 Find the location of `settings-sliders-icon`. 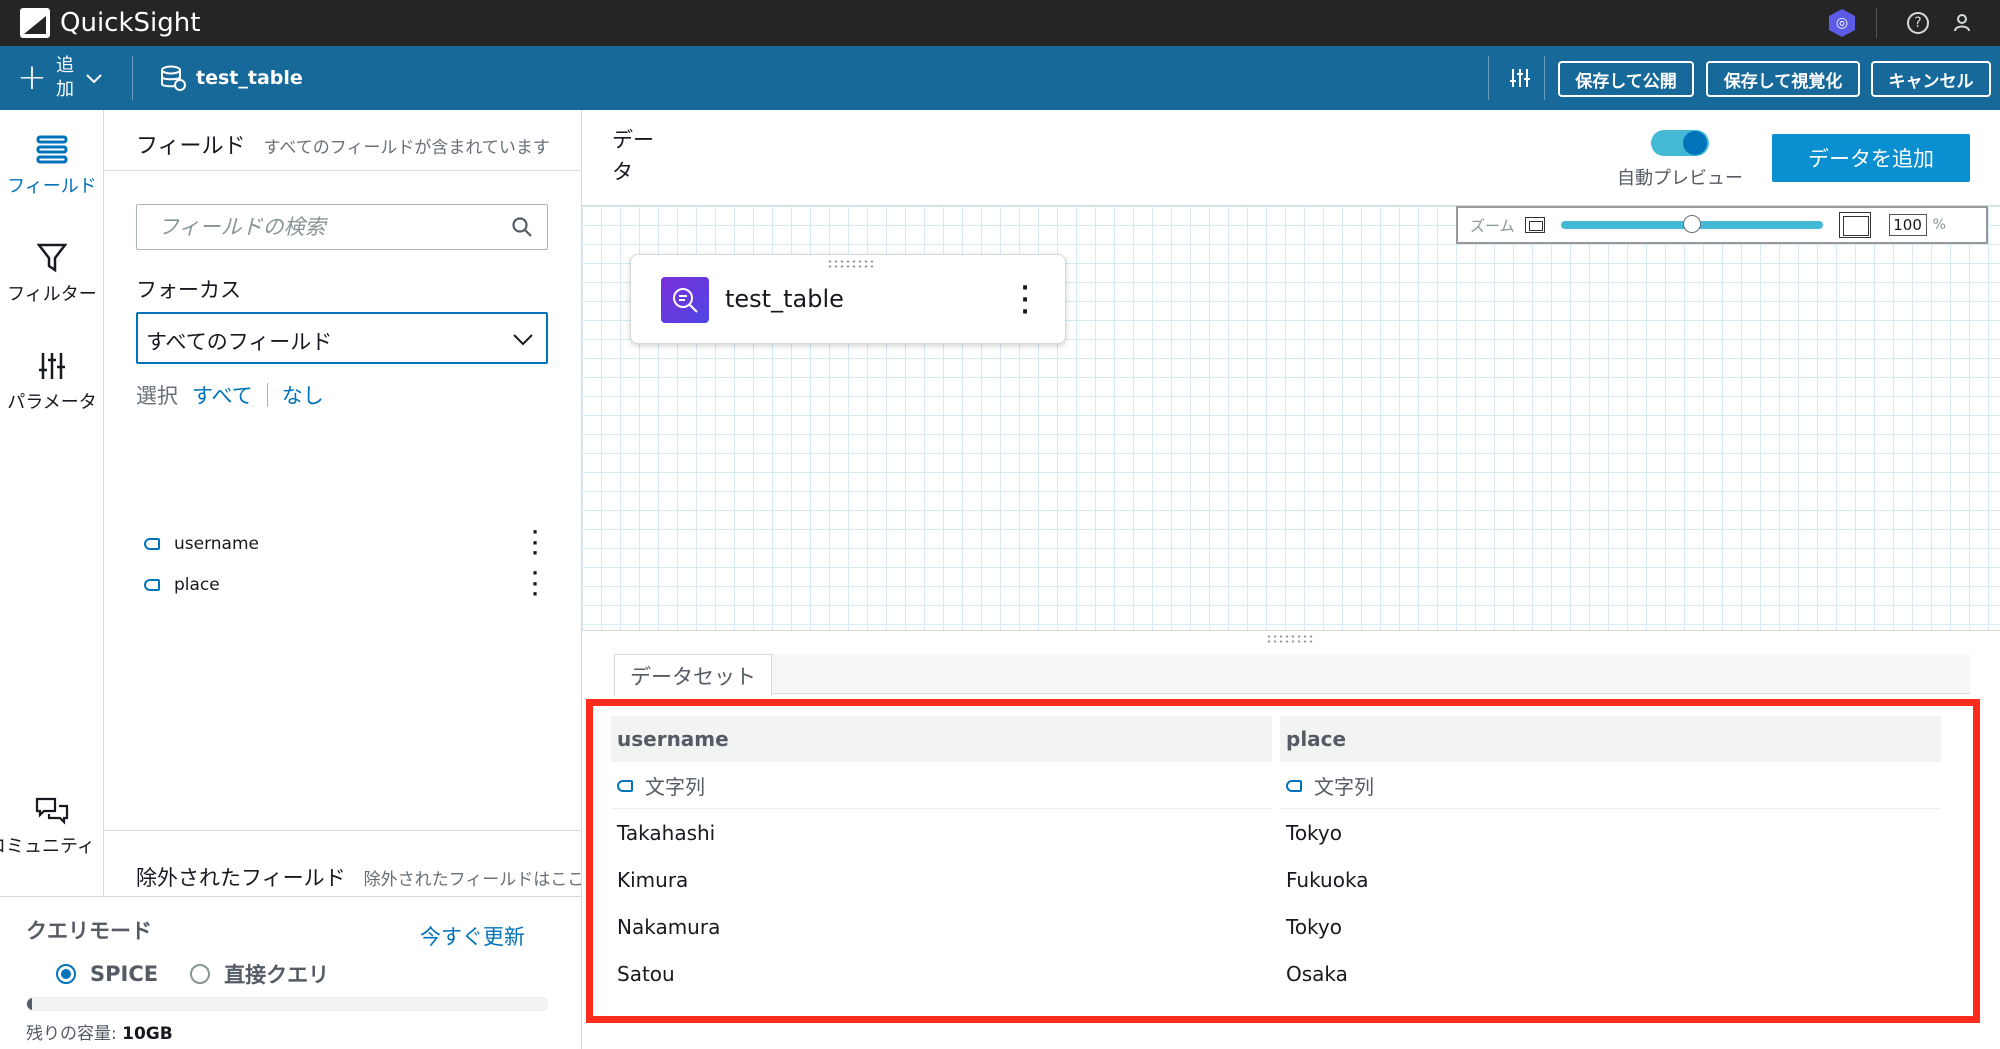

settings-sliders-icon is located at coordinates (1520, 78).